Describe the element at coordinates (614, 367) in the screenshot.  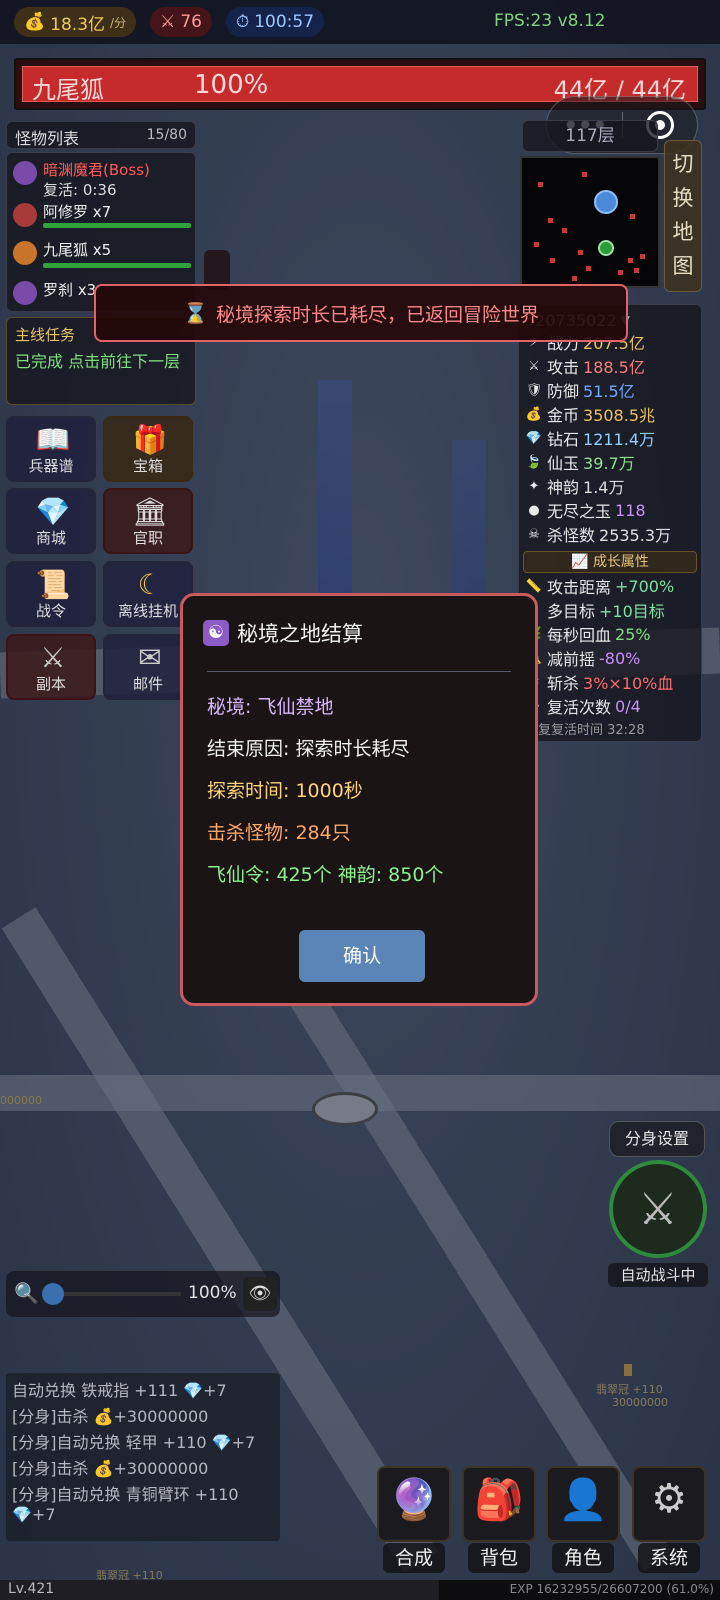
I see `stat-value: 188.5亿` at that location.